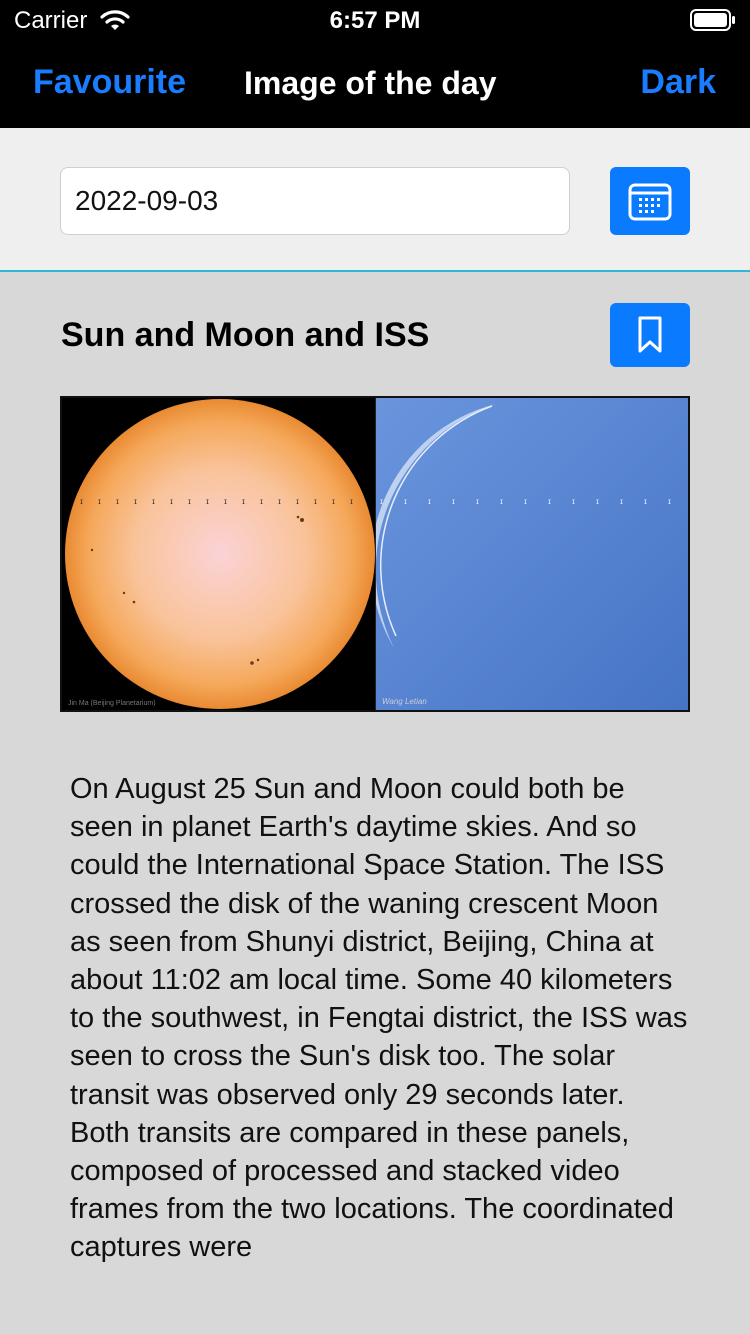  I want to click on image-title: Sun and Moon and ISS, so click(245, 335).